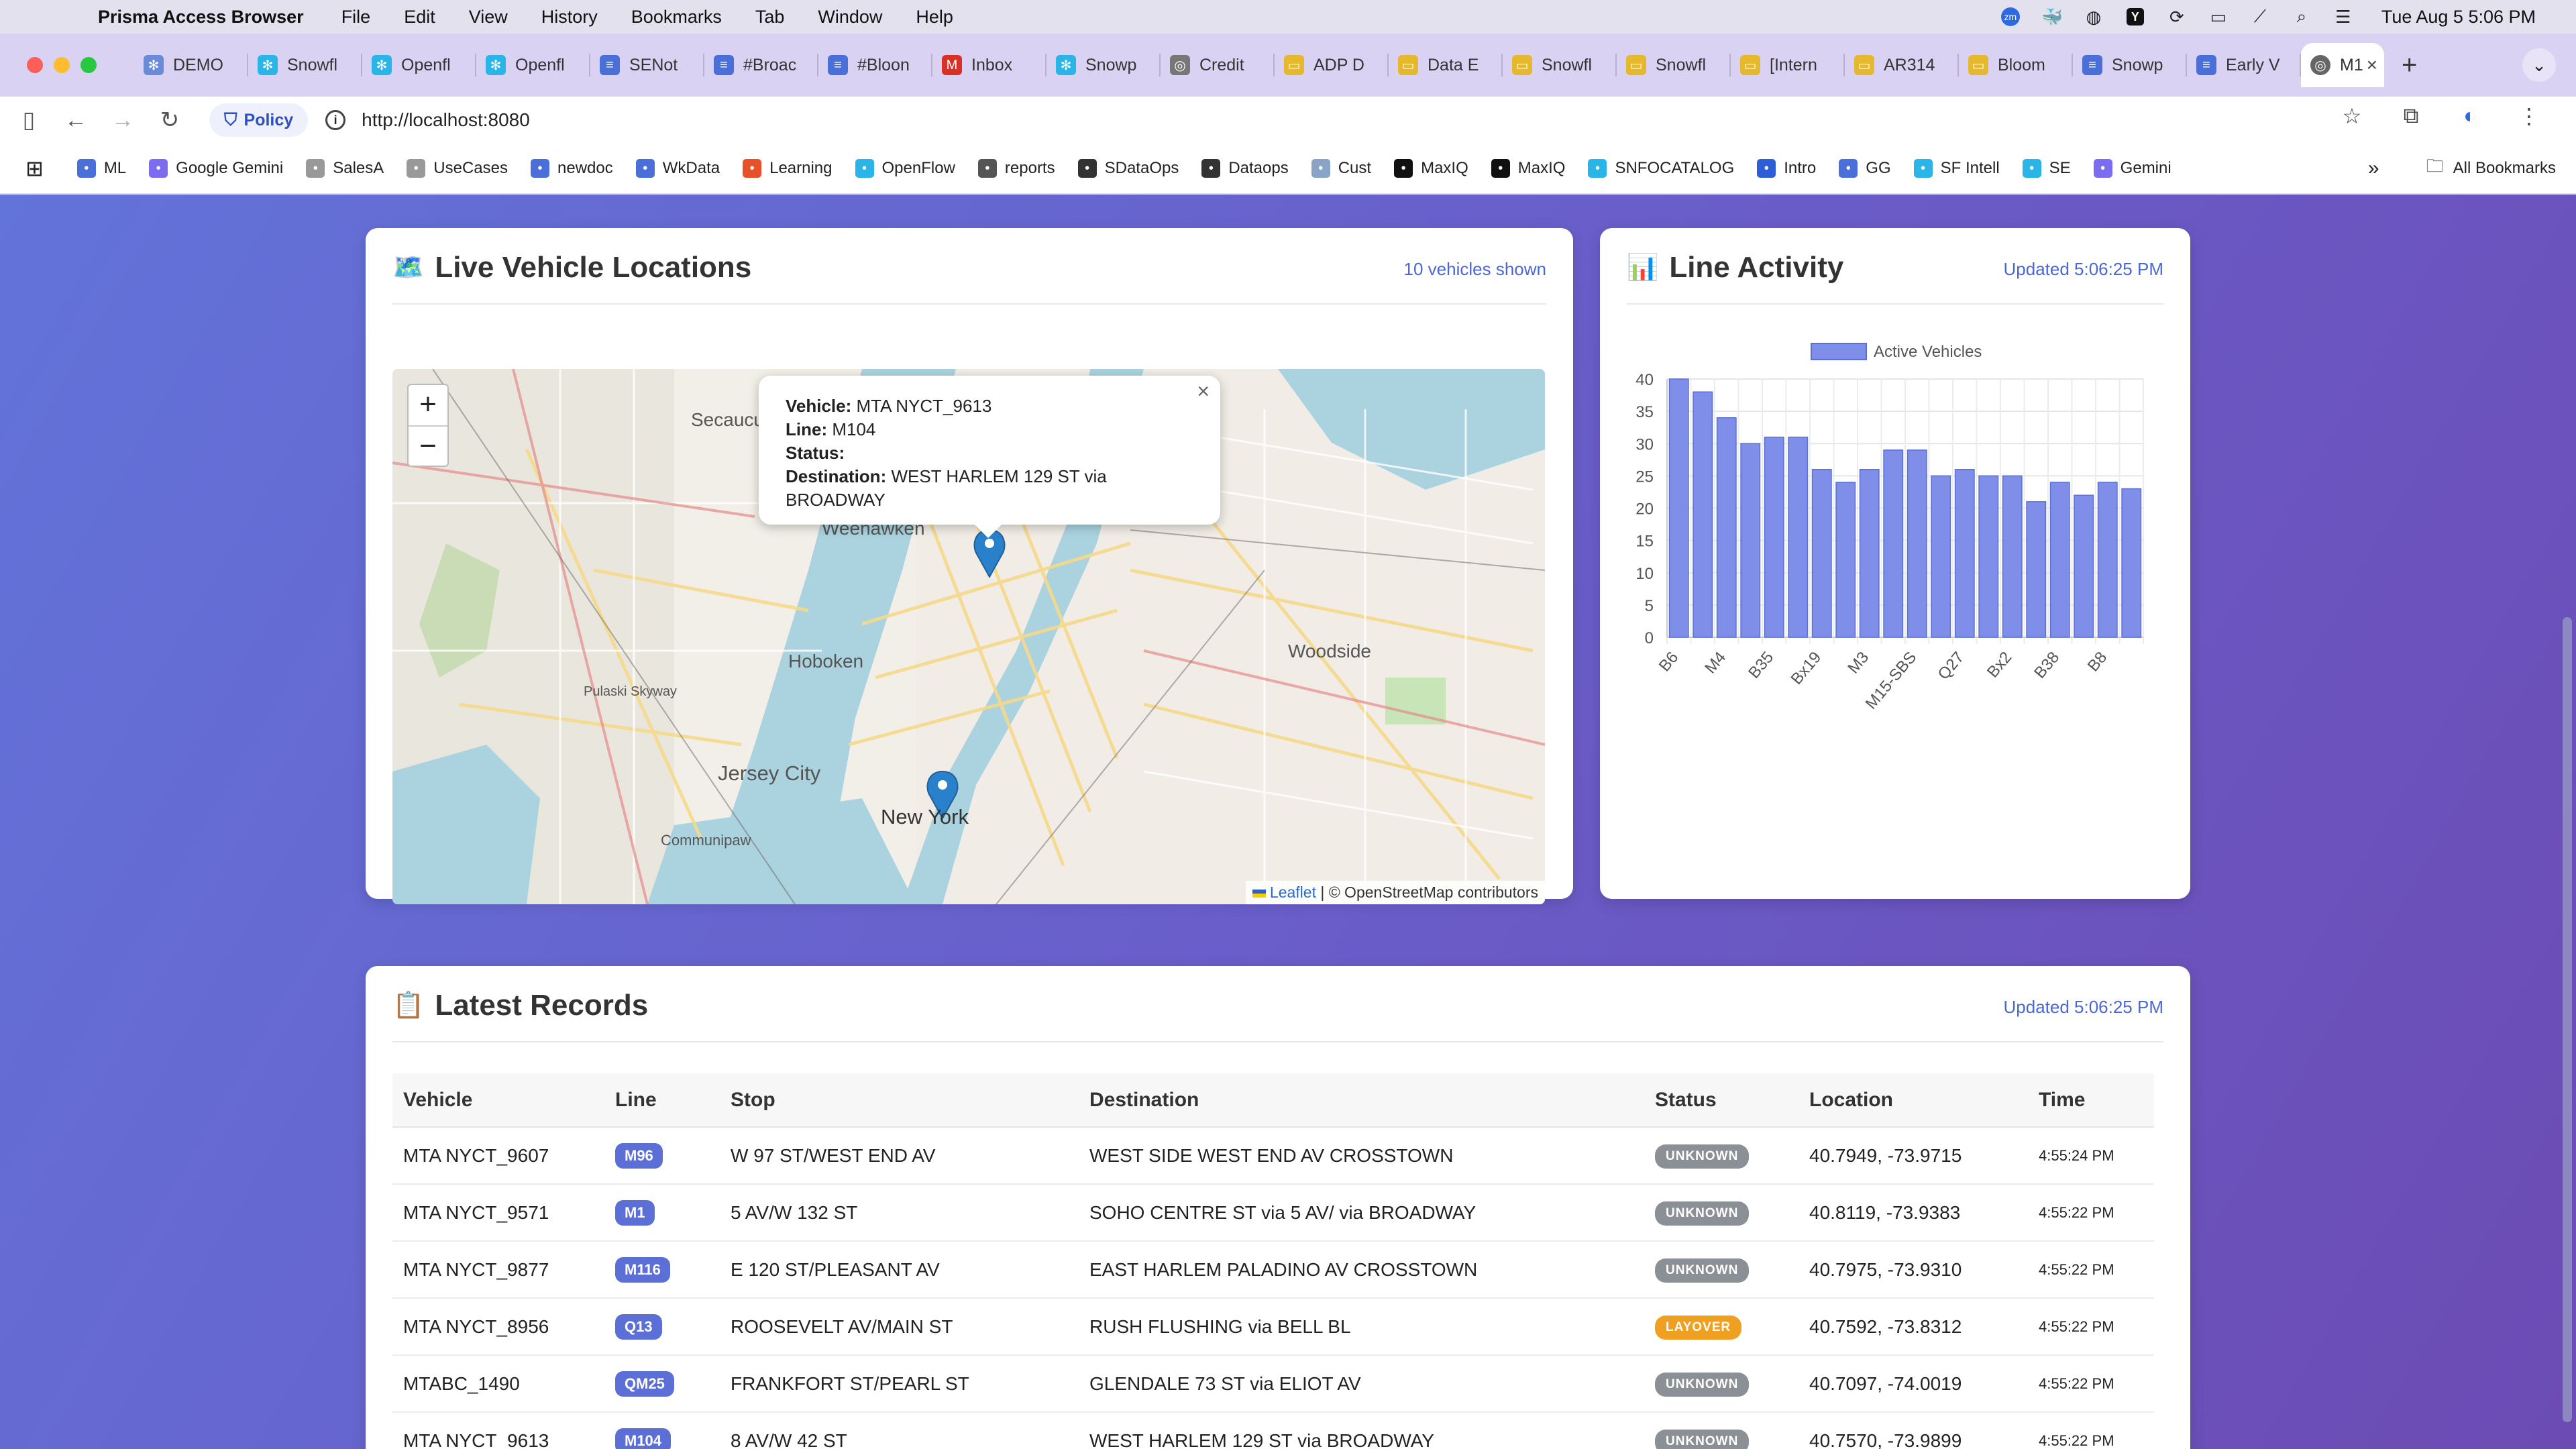 The width and height of the screenshot is (2576, 1449). What do you see at coordinates (88, 65) in the screenshot?
I see `maximize-window-button` at bounding box center [88, 65].